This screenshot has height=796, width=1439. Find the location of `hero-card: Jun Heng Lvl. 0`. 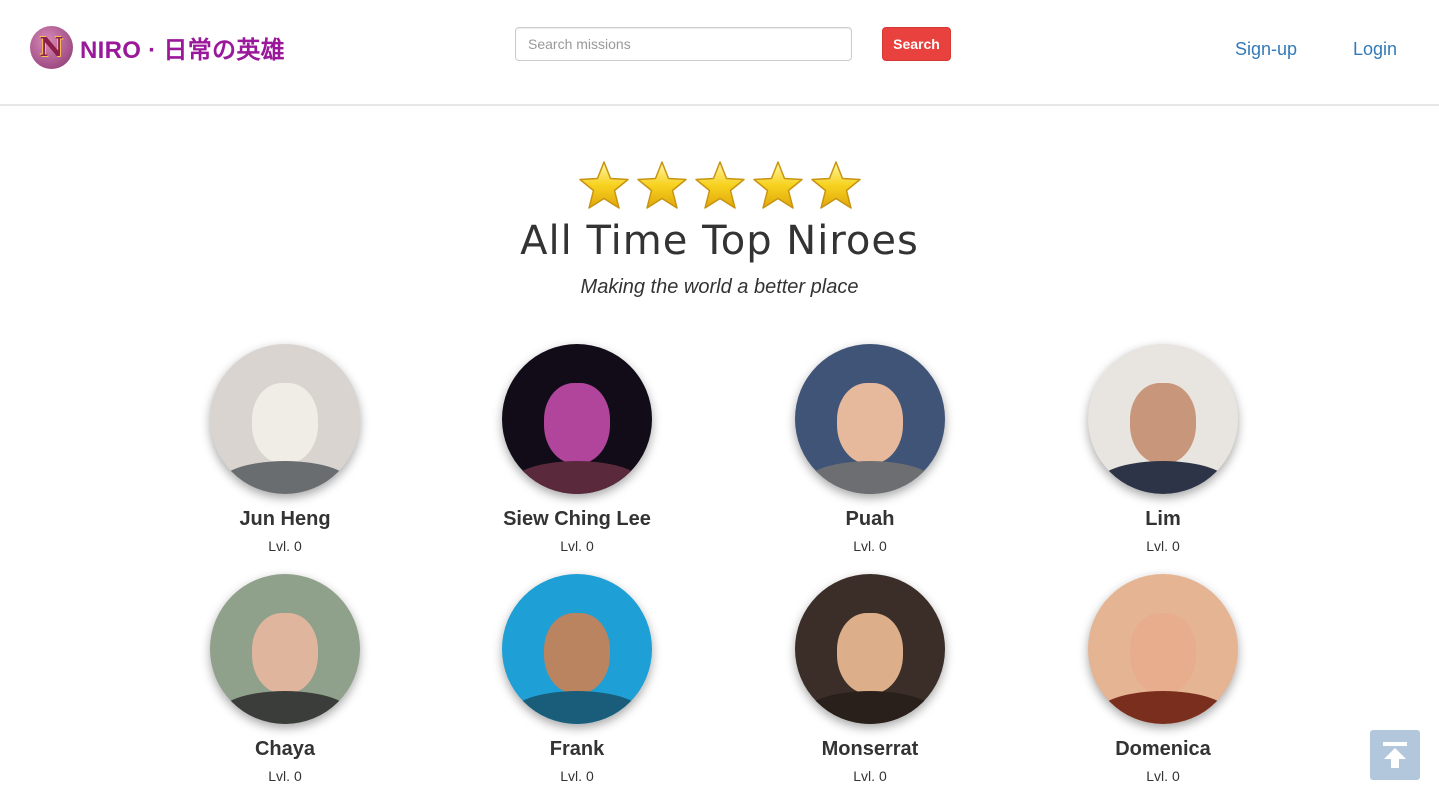

hero-card: Jun Heng Lvl. 0 is located at coordinates (285, 449).